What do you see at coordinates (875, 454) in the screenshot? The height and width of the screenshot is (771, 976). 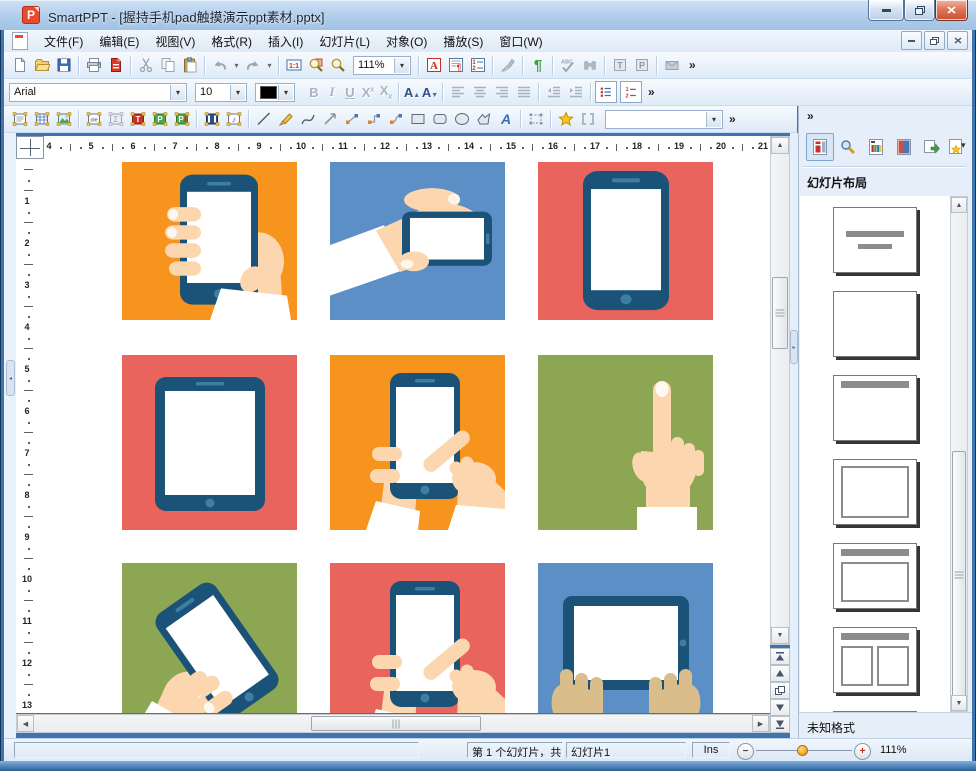 I see `slide-layout-list` at bounding box center [875, 454].